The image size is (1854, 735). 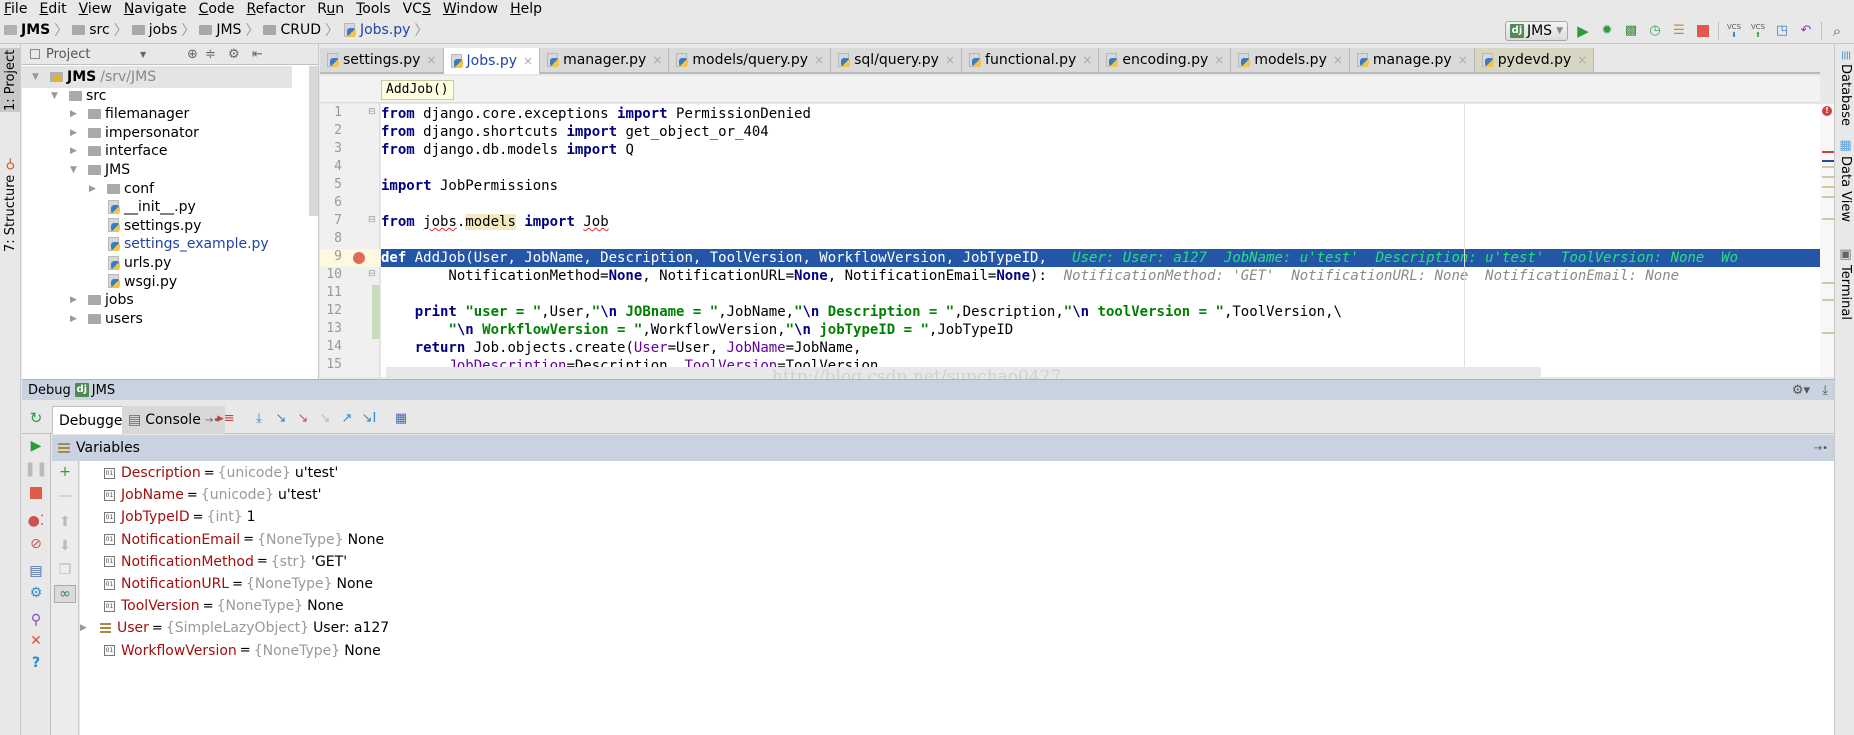 What do you see at coordinates (1631, 31) in the screenshot?
I see `coverage-icon: ▩` at bounding box center [1631, 31].